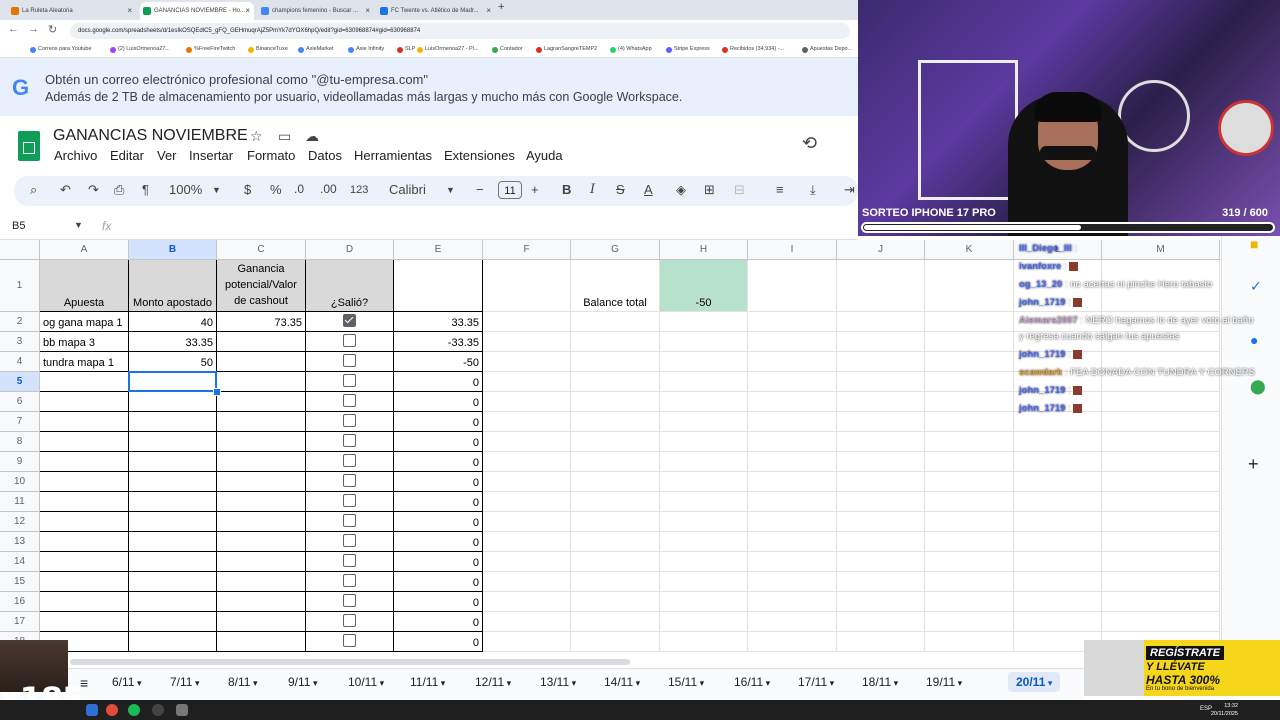 This screenshot has width=1280, height=720. What do you see at coordinates (479, 155) in the screenshot?
I see `menu-extensiones: Extensiones` at bounding box center [479, 155].